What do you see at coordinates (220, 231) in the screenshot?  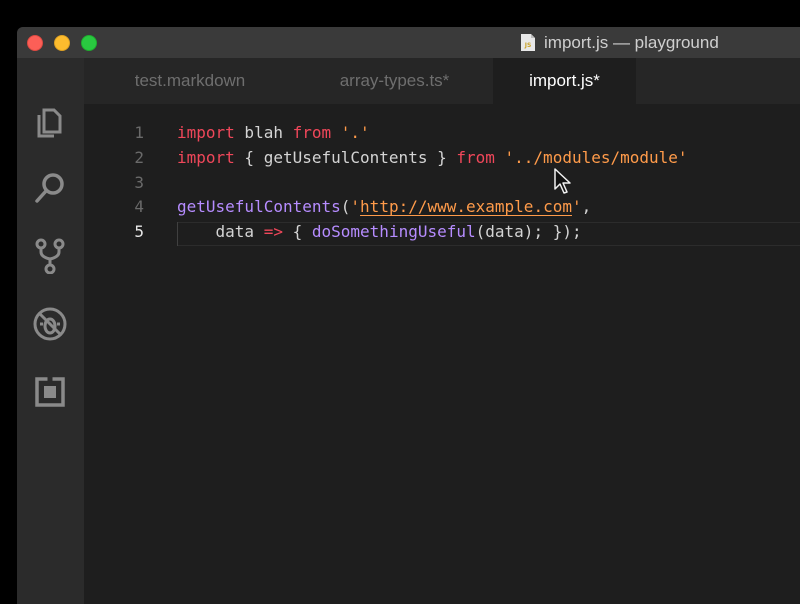 I see `code-token: data` at bounding box center [220, 231].